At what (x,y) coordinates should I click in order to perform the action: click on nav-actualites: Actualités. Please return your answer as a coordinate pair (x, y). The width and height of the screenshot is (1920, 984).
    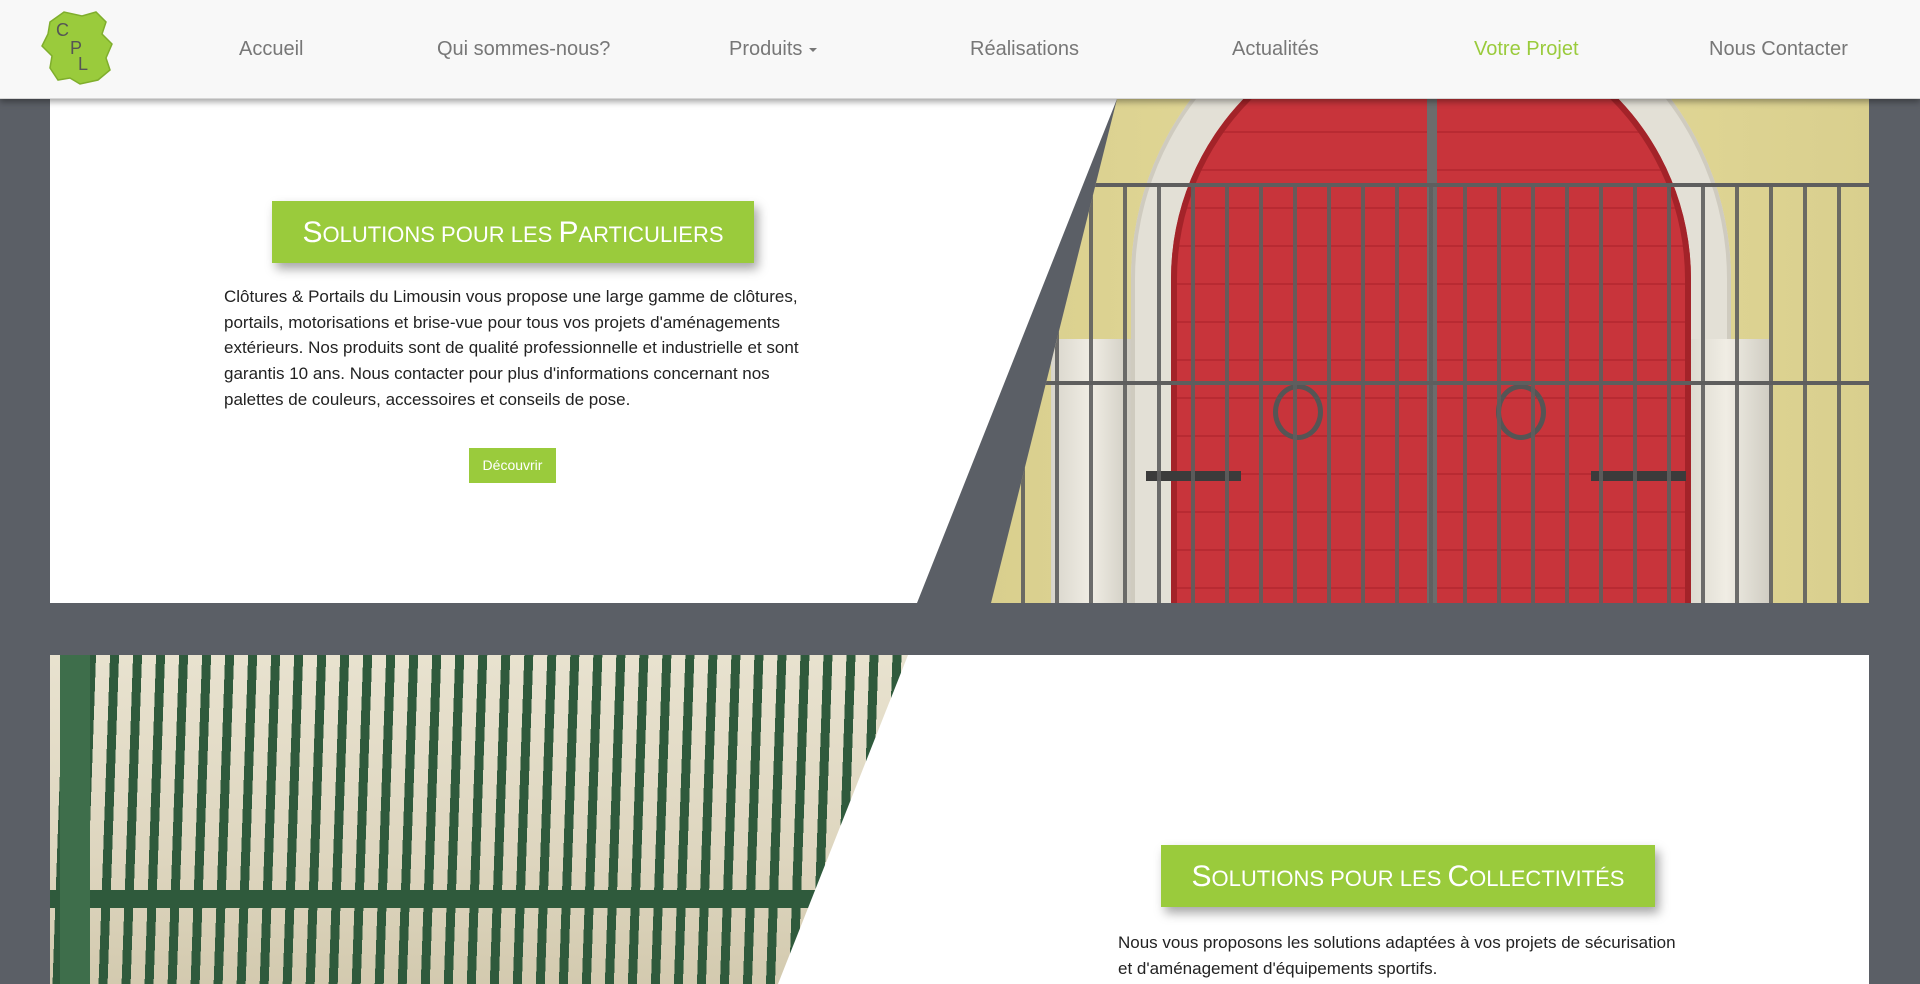
    Looking at the image, I should click on (1275, 49).